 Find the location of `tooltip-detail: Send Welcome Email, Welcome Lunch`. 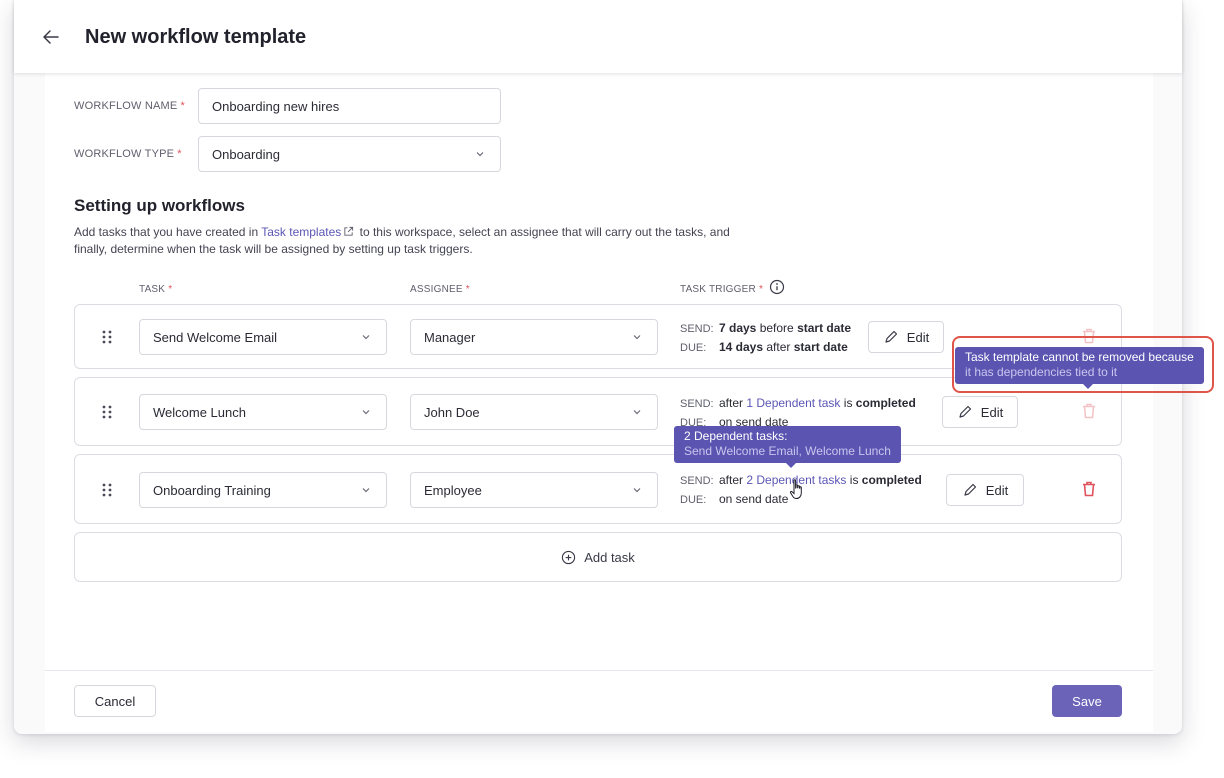

tooltip-detail: Send Welcome Email, Welcome Lunch is located at coordinates (787, 451).